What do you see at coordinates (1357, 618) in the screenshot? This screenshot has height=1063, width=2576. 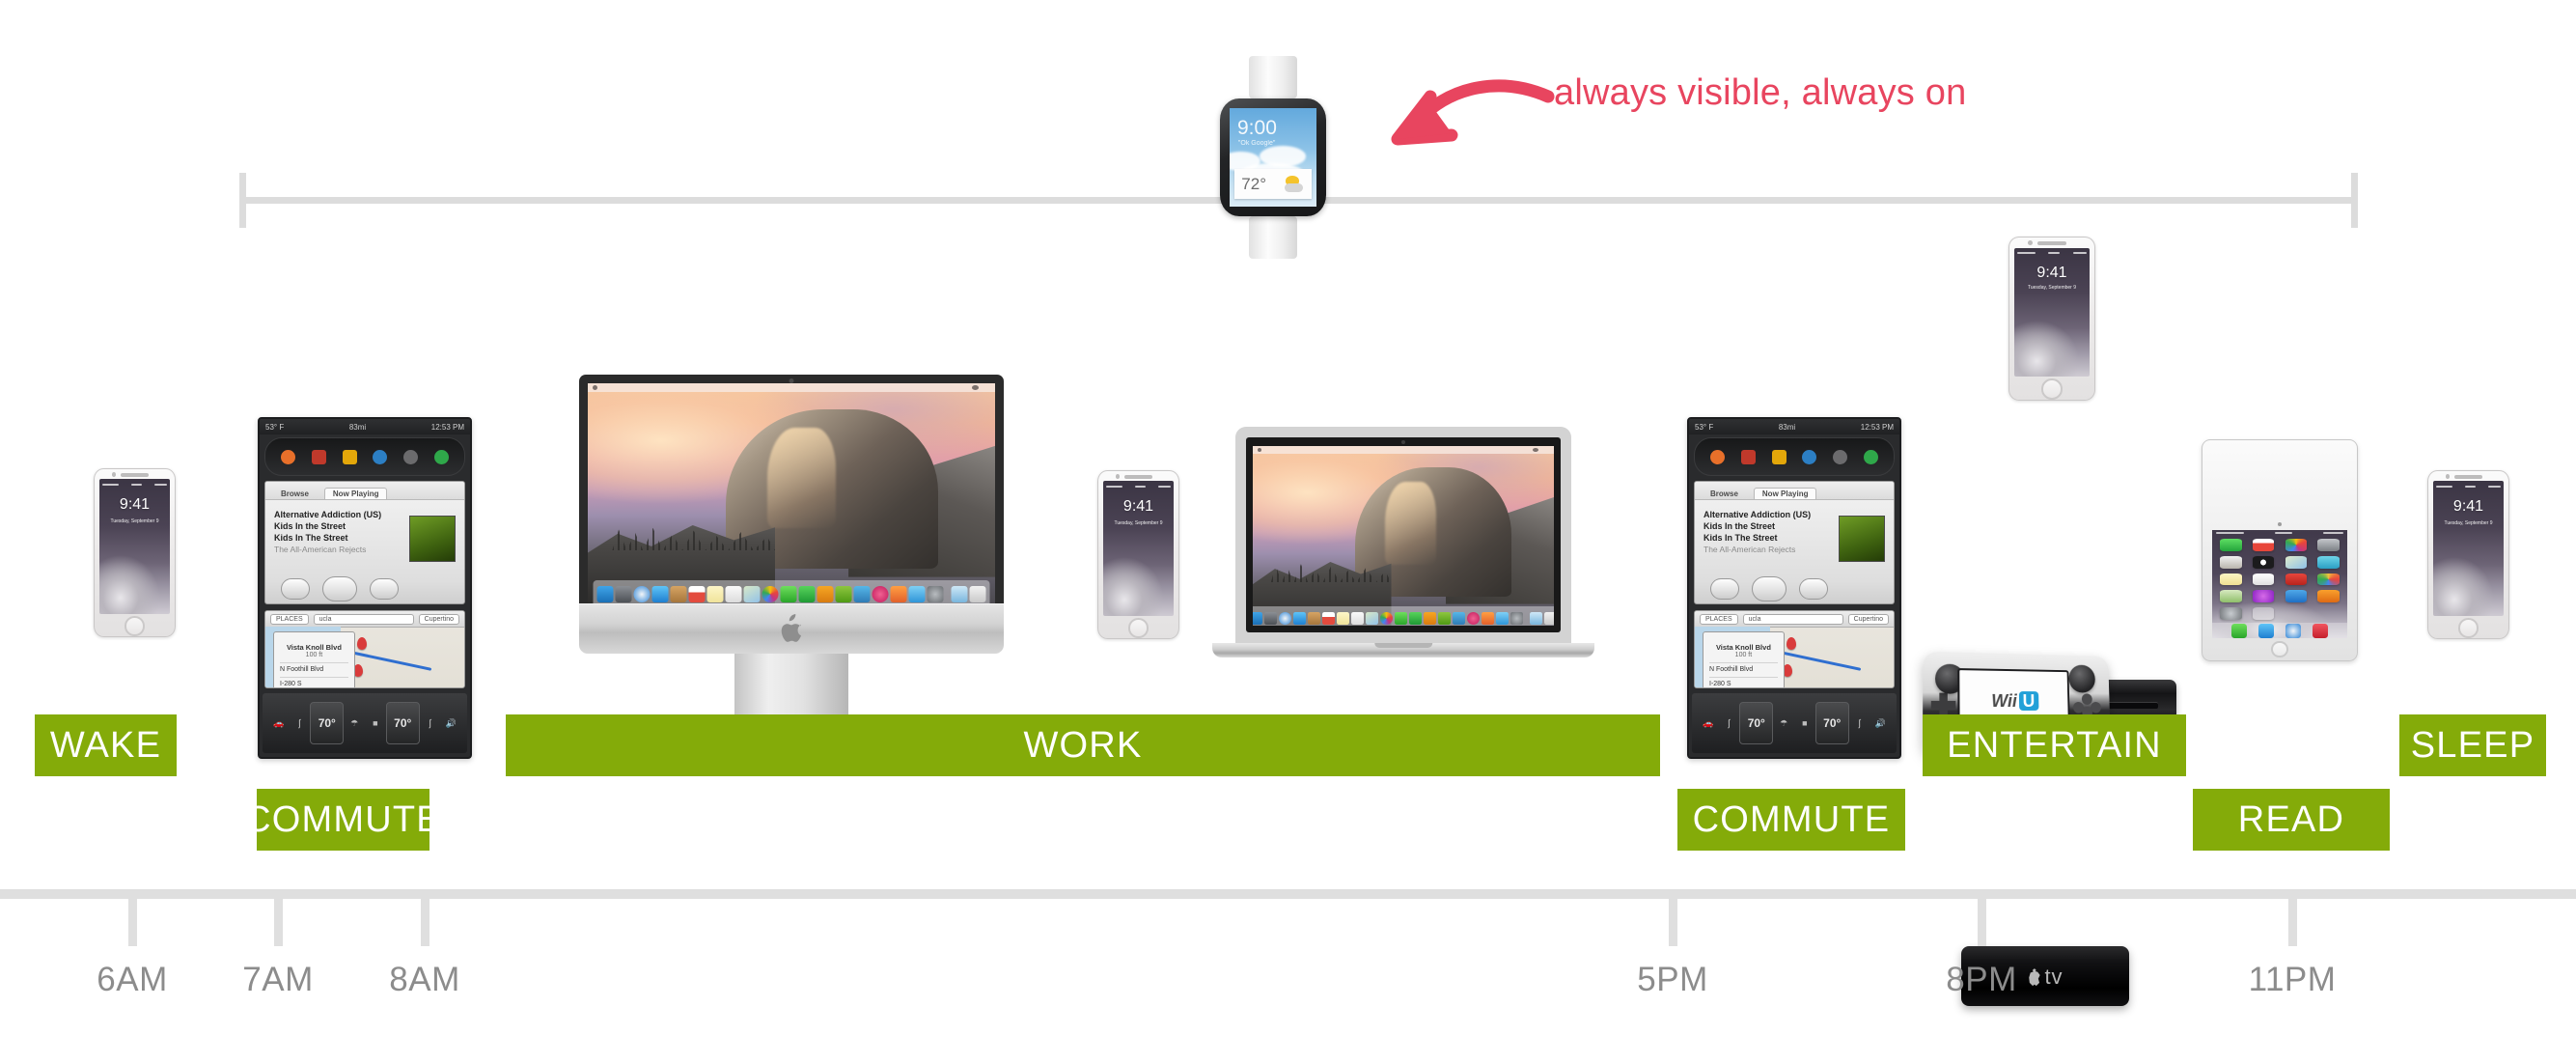 I see `dock-reminders-icon` at bounding box center [1357, 618].